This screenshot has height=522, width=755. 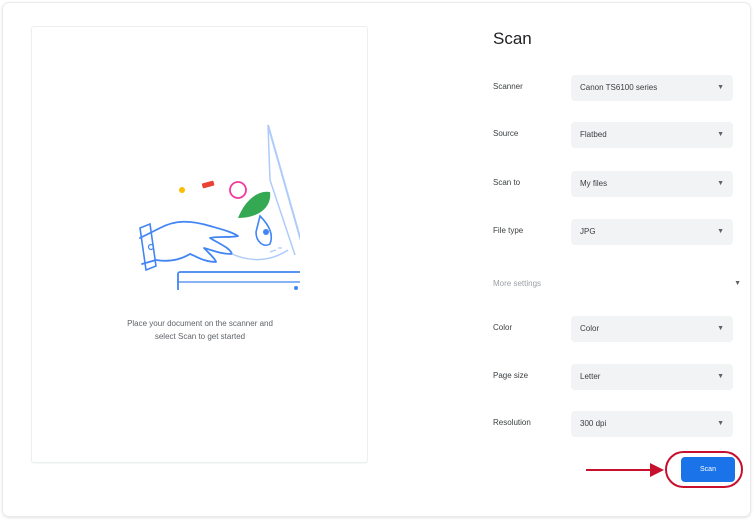 I want to click on setting-row-scan-to: Scan to My files ▼, so click(x=615, y=184).